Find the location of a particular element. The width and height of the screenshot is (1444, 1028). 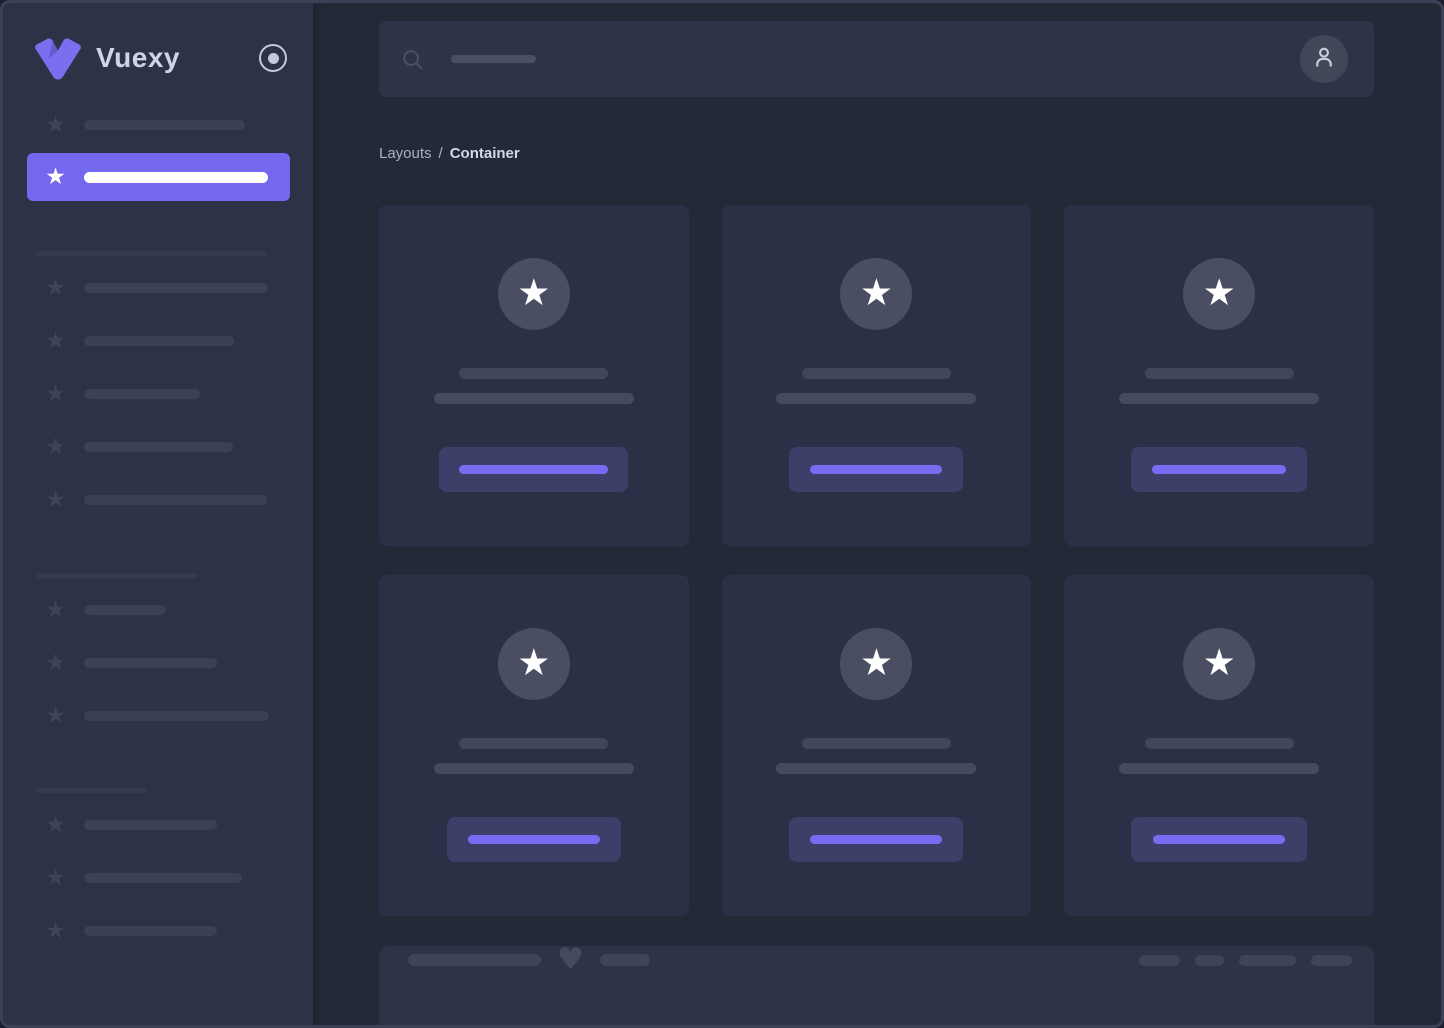

footer-links is located at coordinates (1245, 960).